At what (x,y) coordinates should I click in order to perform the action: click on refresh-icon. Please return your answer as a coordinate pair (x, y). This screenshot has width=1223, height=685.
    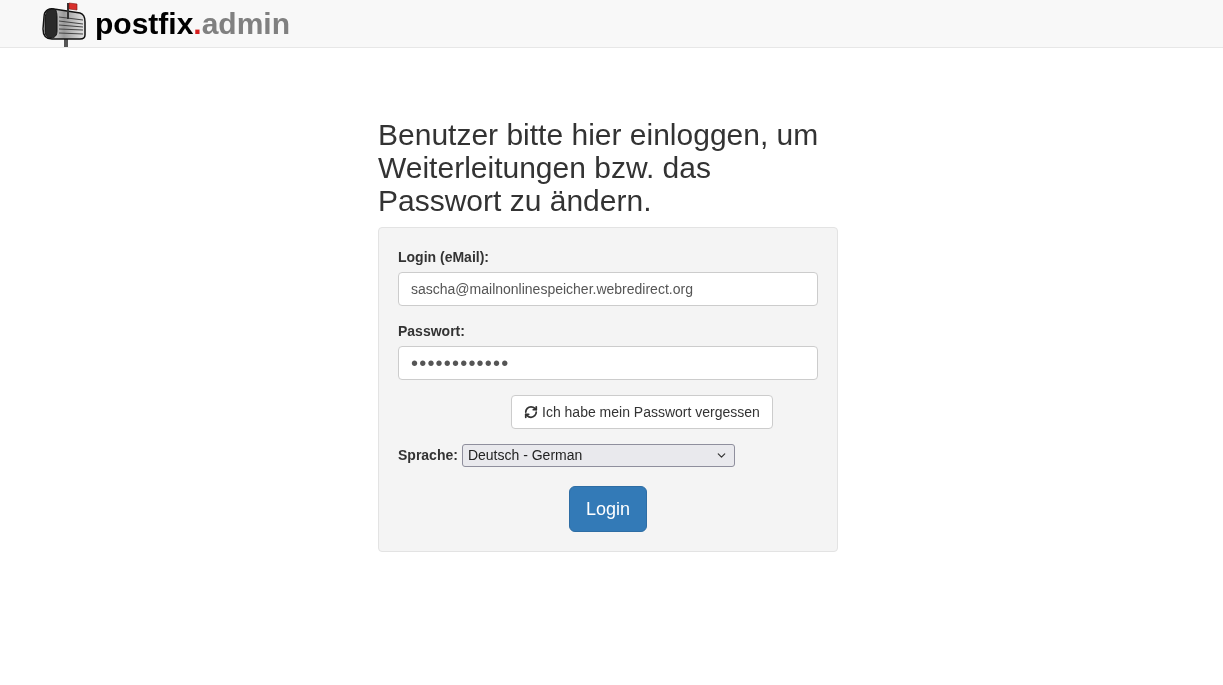
    Looking at the image, I should click on (531, 412).